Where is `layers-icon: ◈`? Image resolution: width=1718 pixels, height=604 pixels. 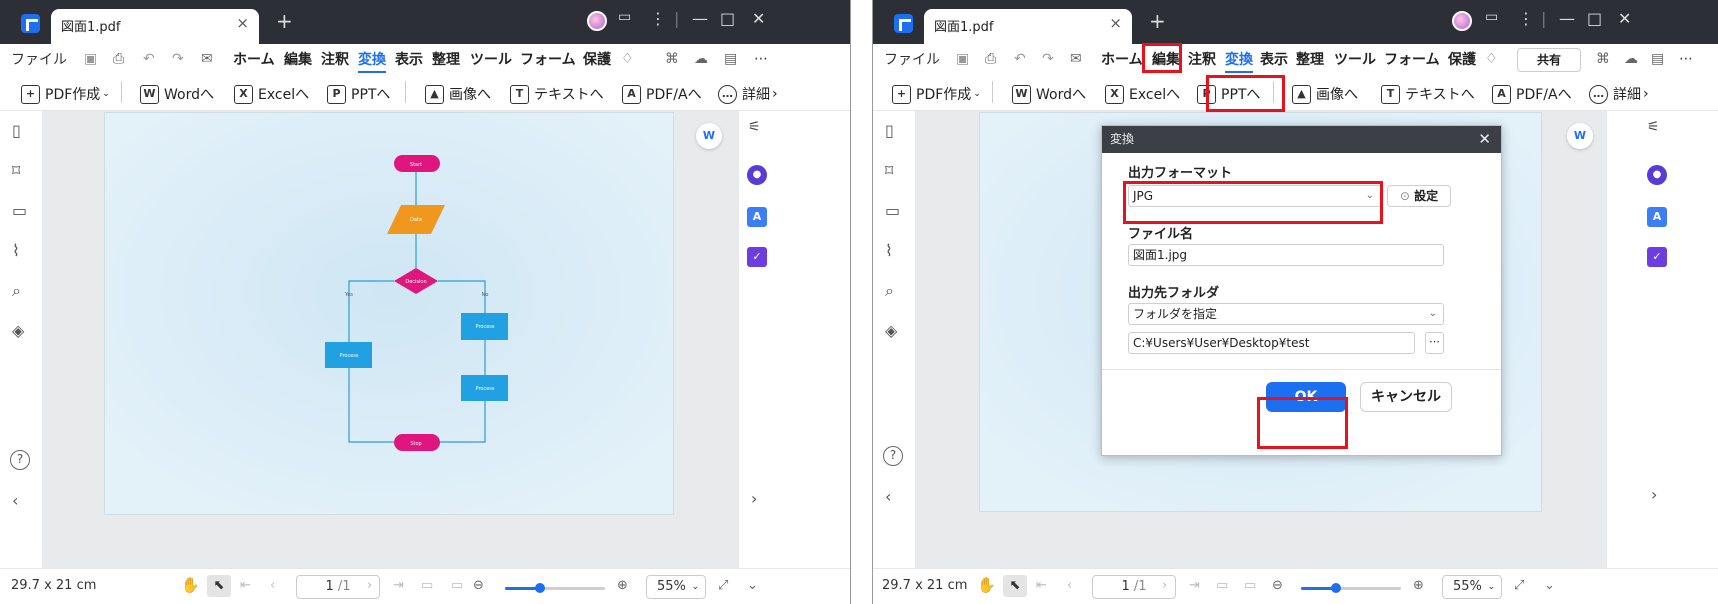
layers-icon: ◈ is located at coordinates (18, 330).